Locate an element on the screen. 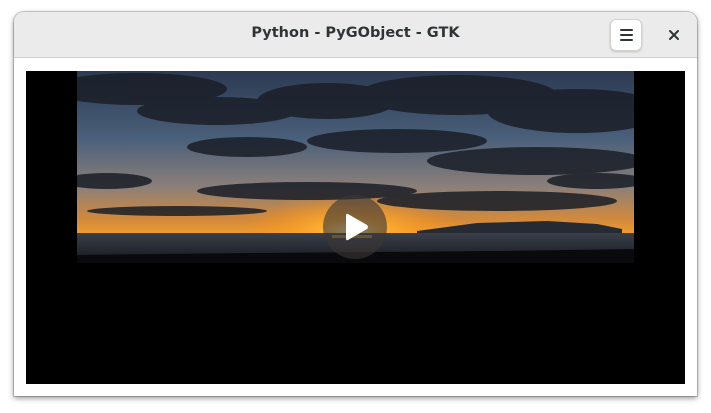  close-icon is located at coordinates (674, 35).